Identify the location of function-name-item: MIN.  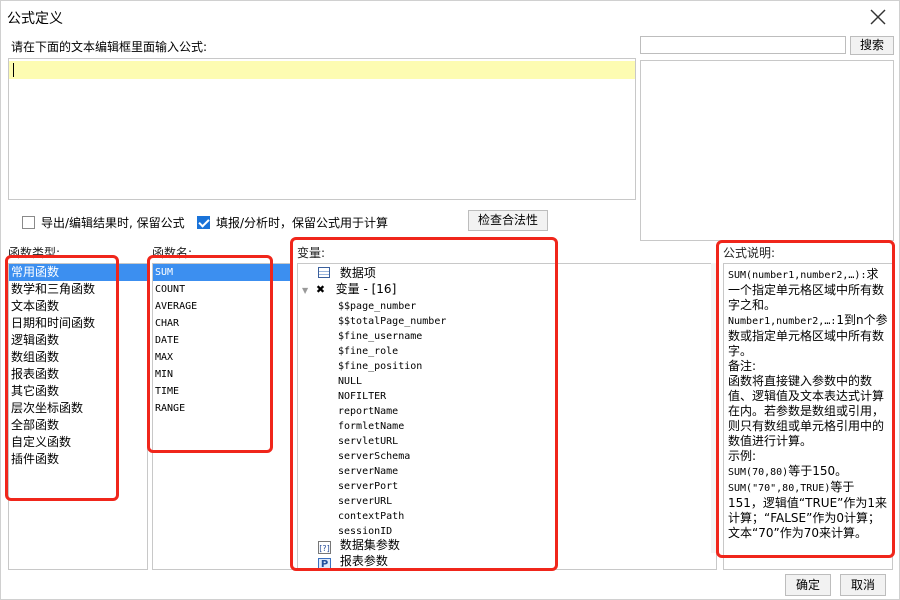
(222, 374).